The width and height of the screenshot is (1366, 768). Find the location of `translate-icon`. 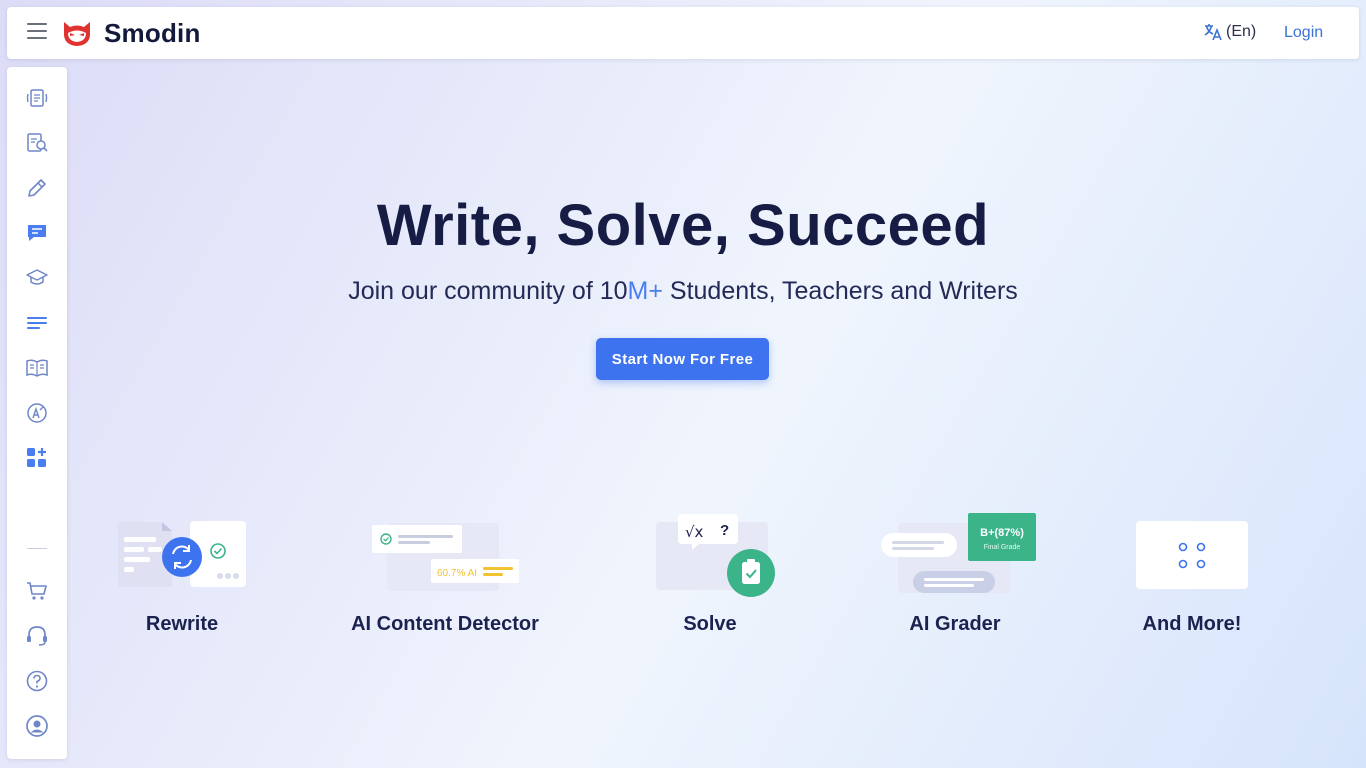

translate-icon is located at coordinates (1213, 32).